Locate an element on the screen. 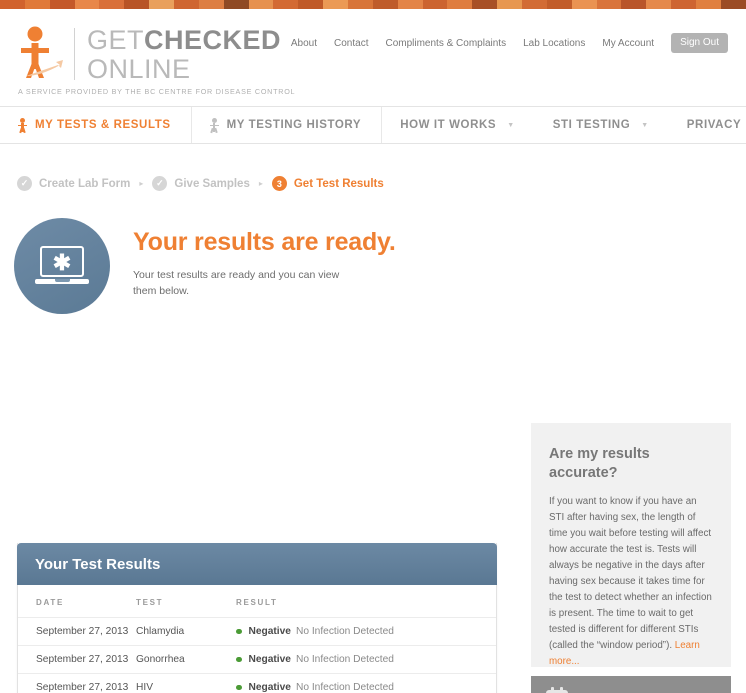 The image size is (746, 693). progress-step-2: ✓ Give Samples is located at coordinates (201, 183).